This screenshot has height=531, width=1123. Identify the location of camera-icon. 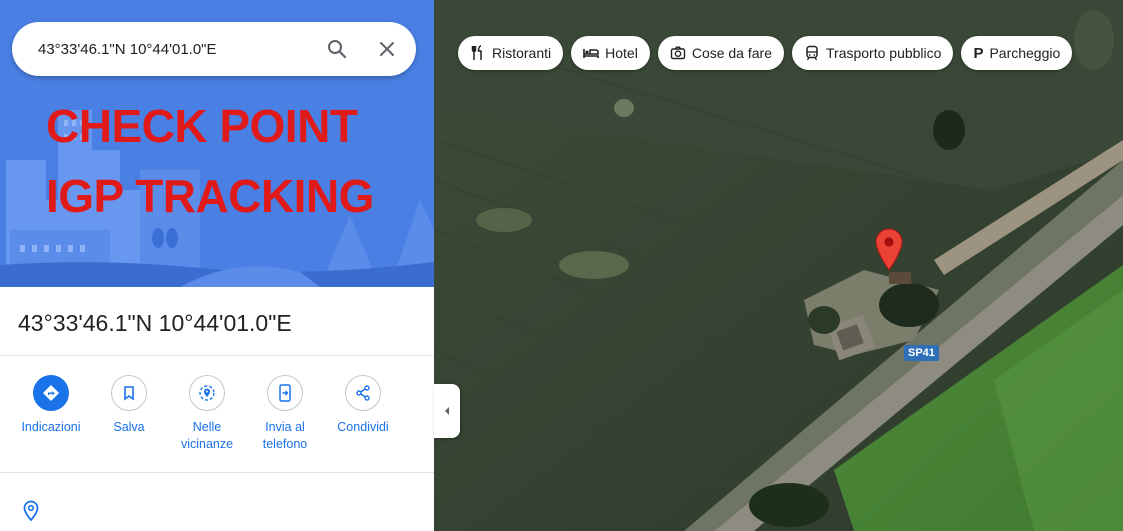
(678, 53).